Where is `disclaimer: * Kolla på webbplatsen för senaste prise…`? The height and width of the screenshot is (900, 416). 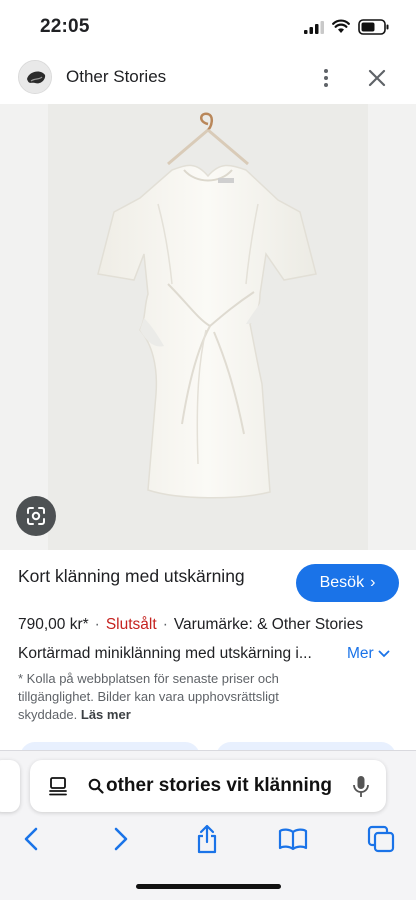 disclaimer: * Kolla på webbplatsen för senaste prise… is located at coordinates (168, 697).